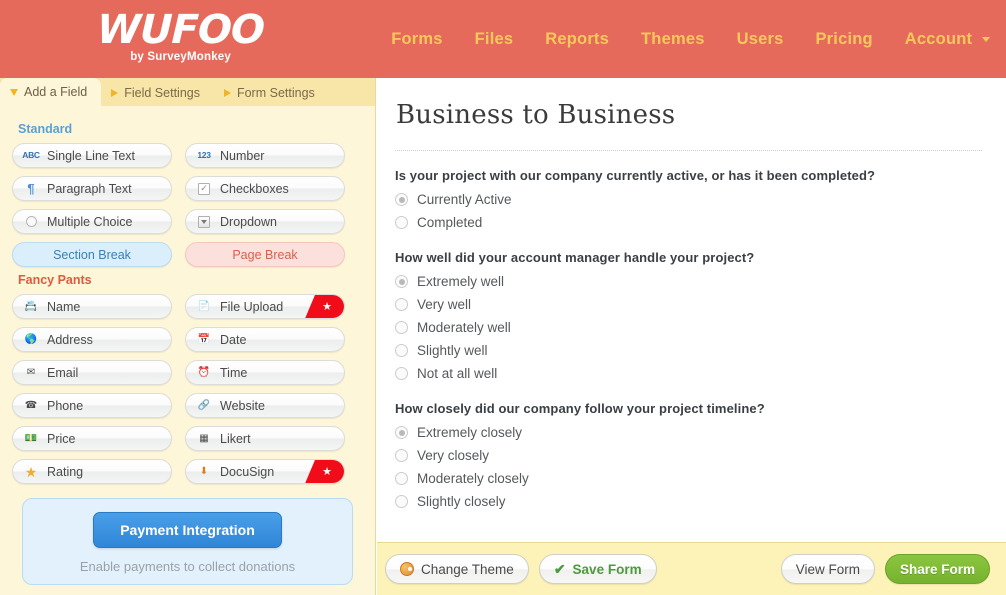 This screenshot has width=1006, height=595. Describe the element at coordinates (242, 405) in the screenshot. I see `field-label-website: Website` at that location.